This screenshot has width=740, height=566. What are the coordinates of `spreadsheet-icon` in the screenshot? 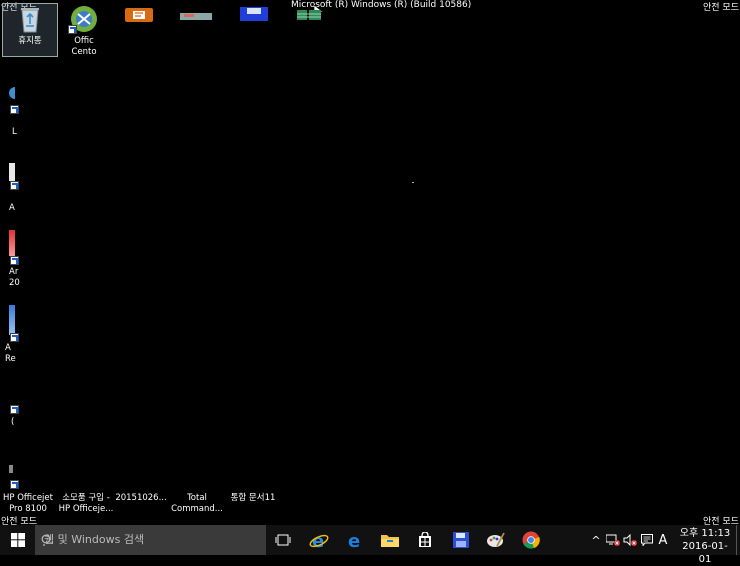 It's located at (309, 19).